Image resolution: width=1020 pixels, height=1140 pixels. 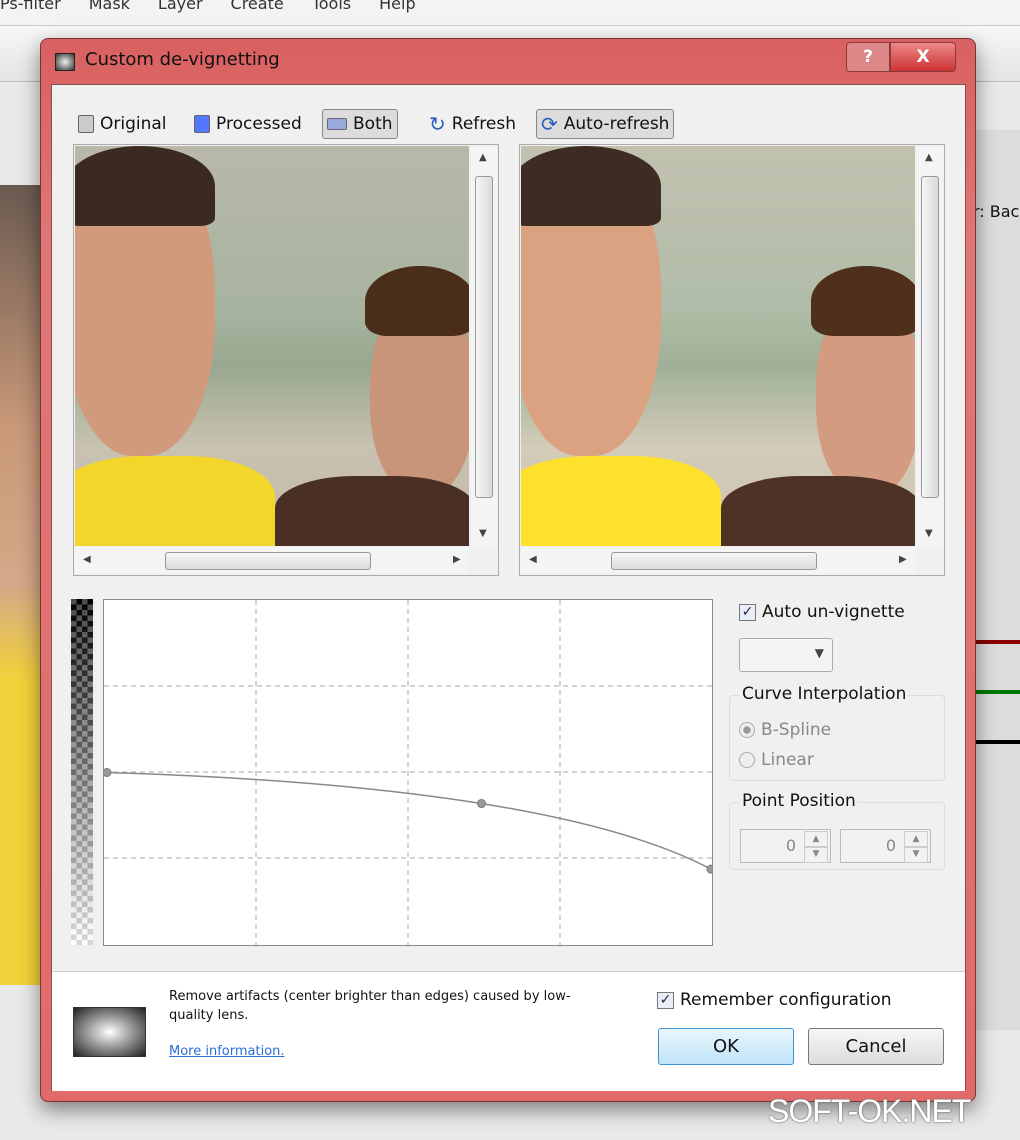 What do you see at coordinates (837, 732) in the screenshot?
I see `curve-interpolation-group: Curve Interpolation B-Spline Linear` at bounding box center [837, 732].